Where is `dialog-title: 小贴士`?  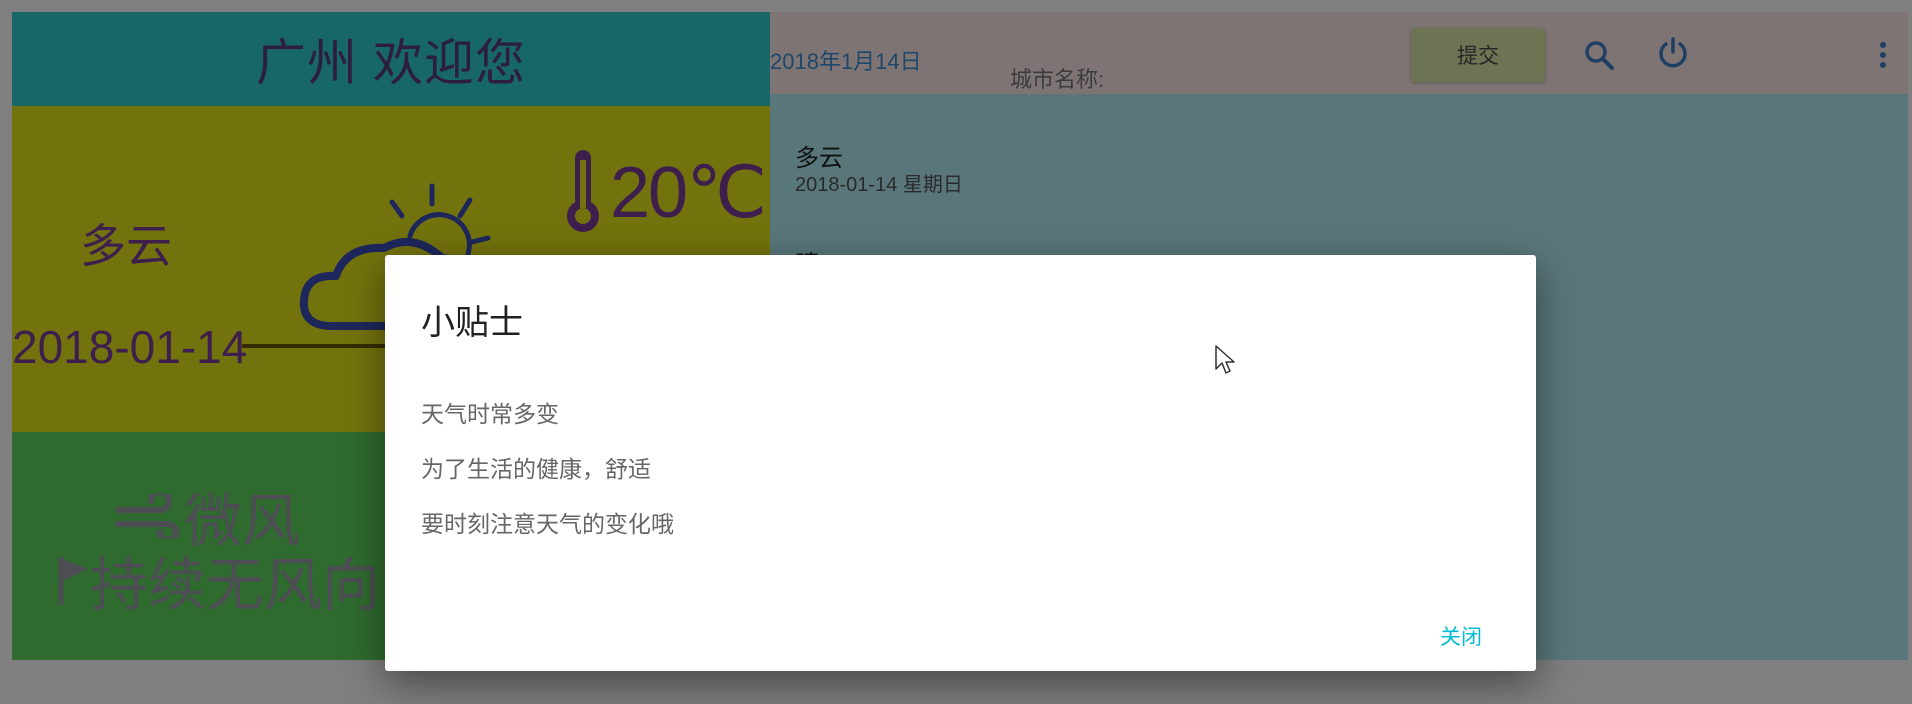 dialog-title: 小贴士 is located at coordinates (472, 323).